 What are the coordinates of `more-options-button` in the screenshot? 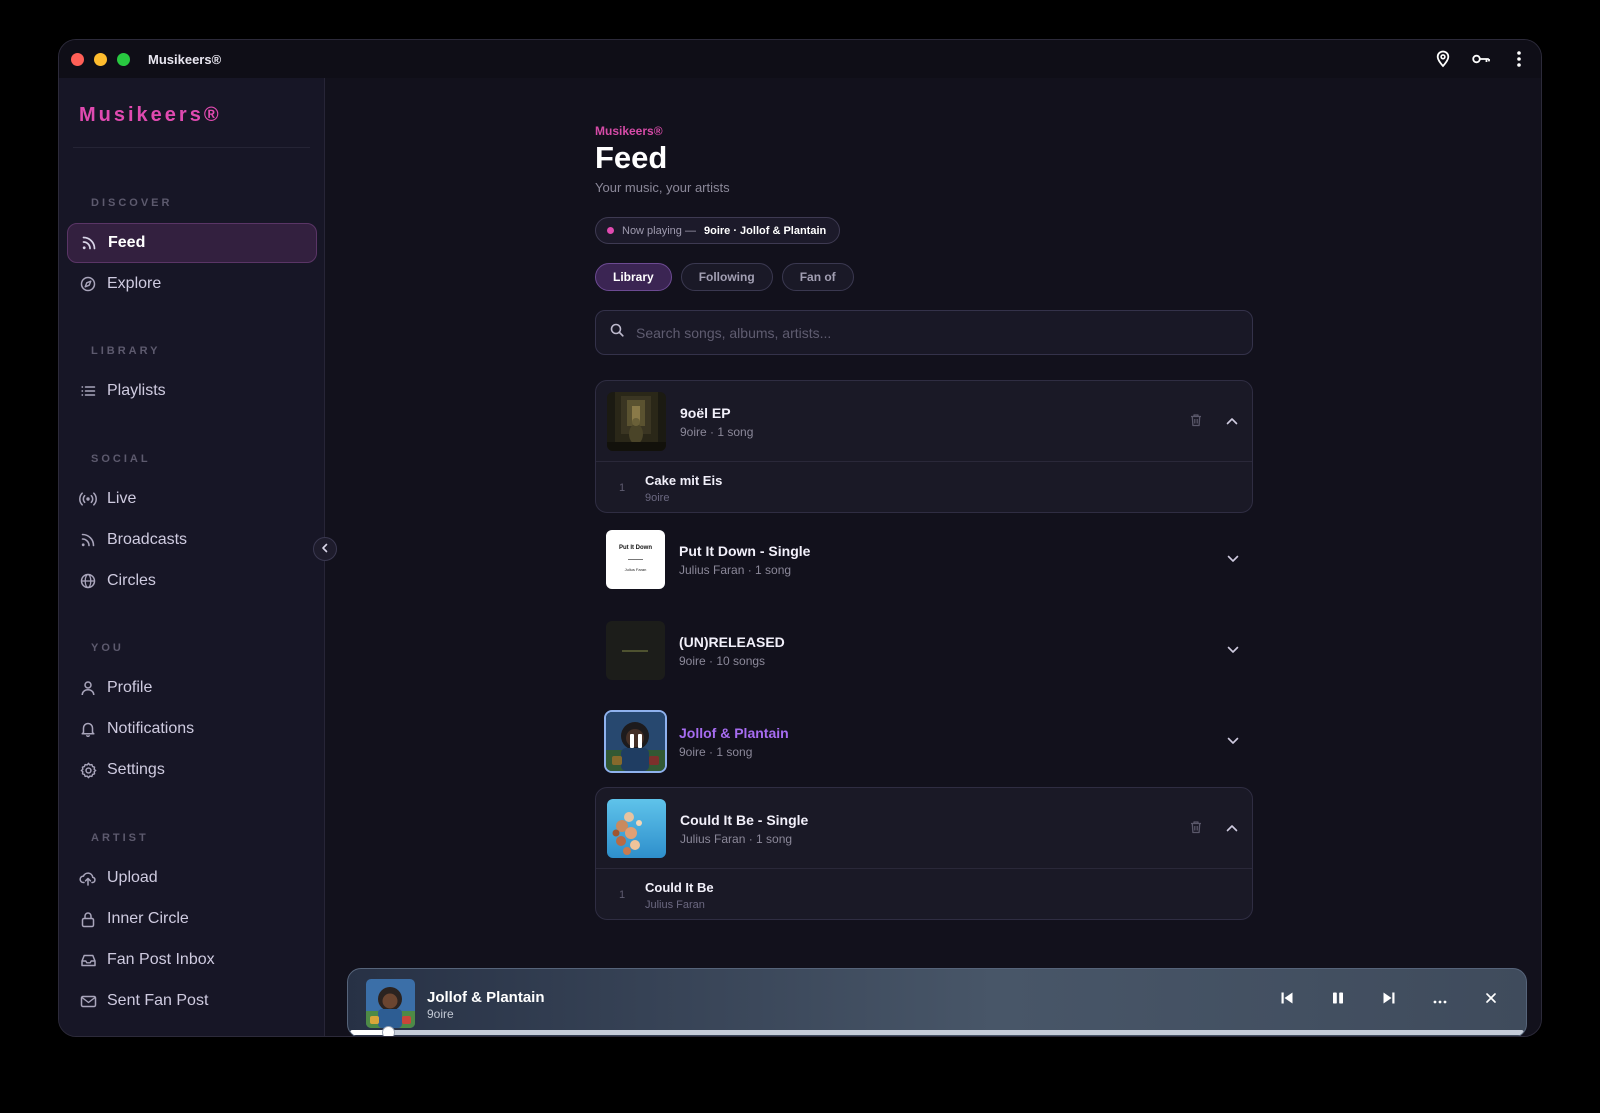 It's located at (1440, 1000).